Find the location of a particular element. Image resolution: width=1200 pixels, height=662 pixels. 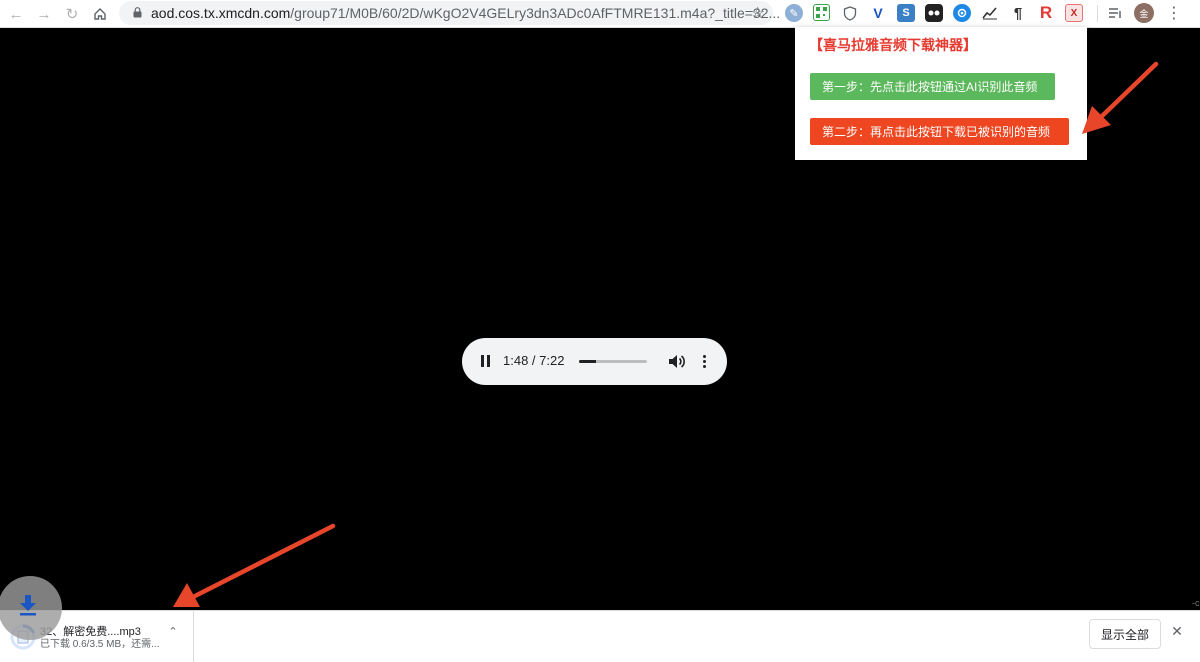

browser-menu-icon: ⋮ is located at coordinates (1174, 13).